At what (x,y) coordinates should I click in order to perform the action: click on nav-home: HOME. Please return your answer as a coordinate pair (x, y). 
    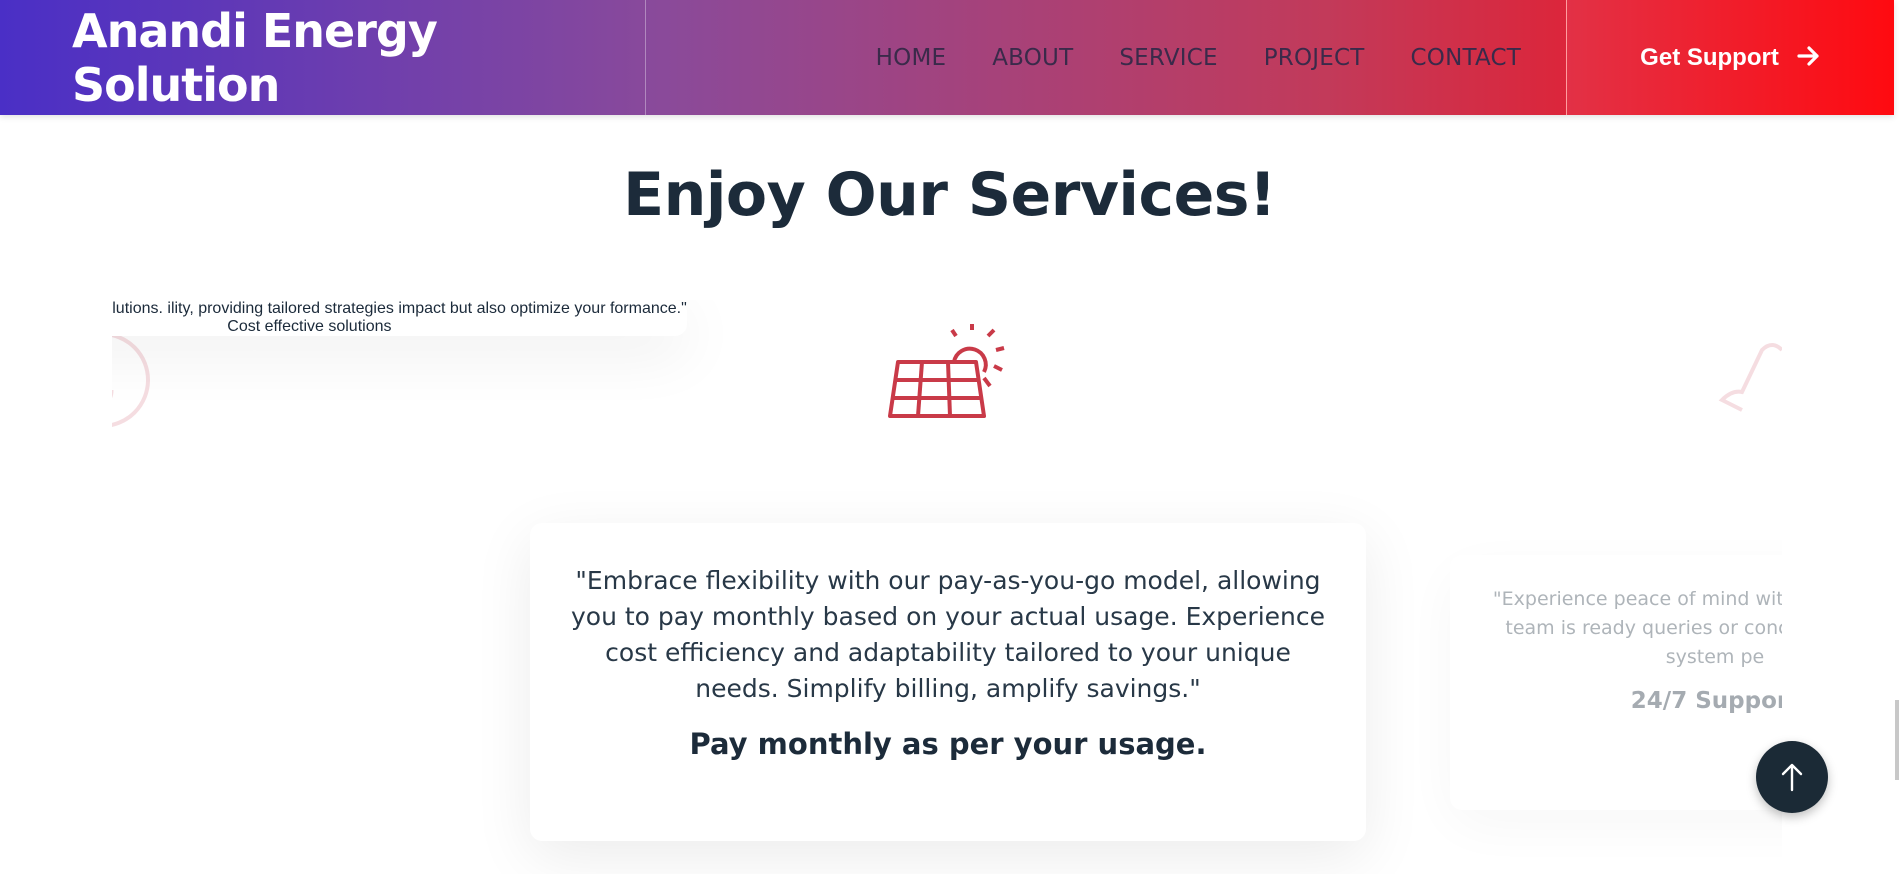
    Looking at the image, I should click on (911, 58).